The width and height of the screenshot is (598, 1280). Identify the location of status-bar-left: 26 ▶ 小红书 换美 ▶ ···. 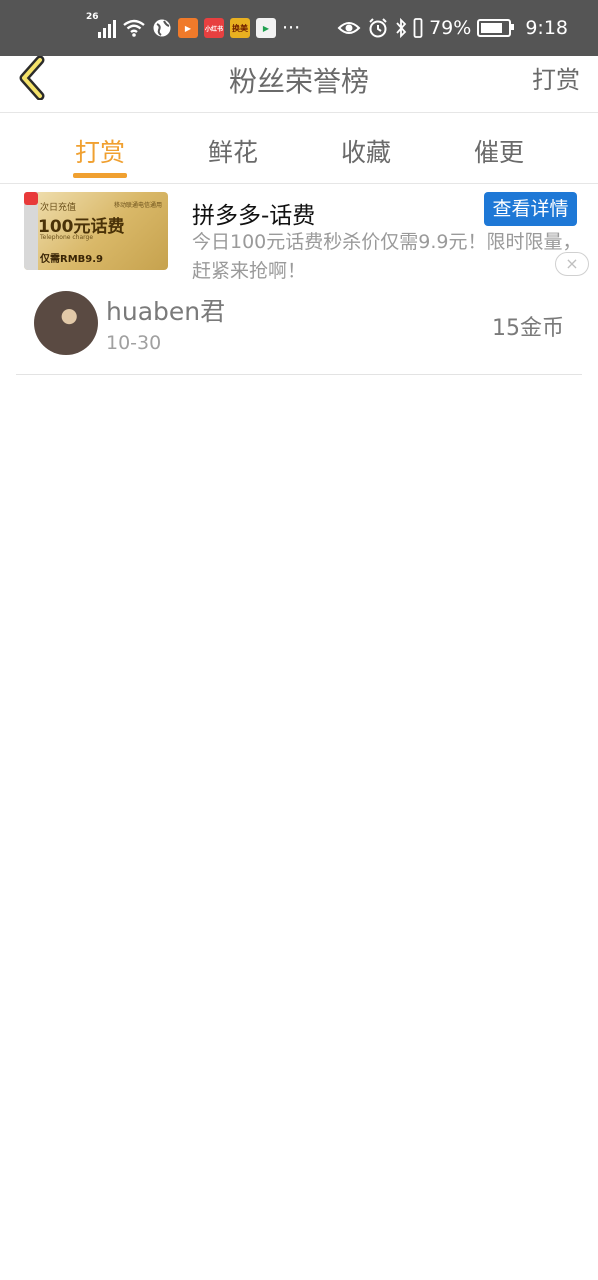
(193, 27).